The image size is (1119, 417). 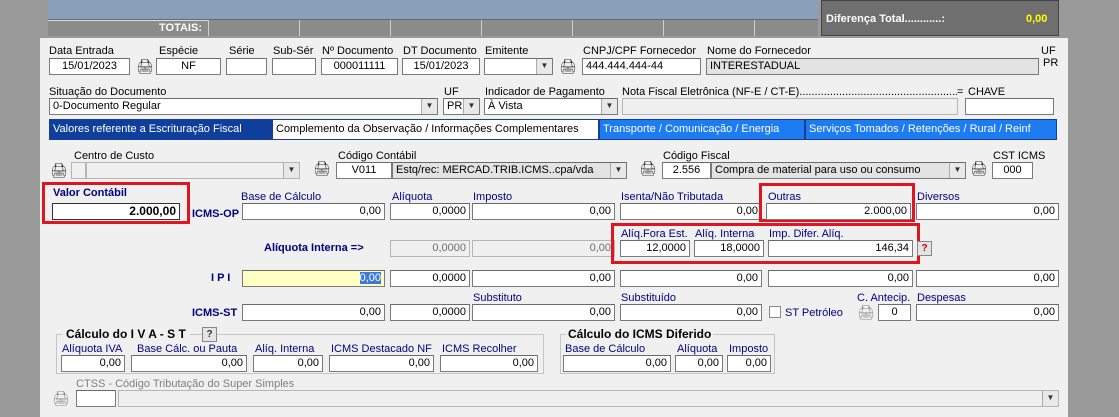 I want to click on imposto-field: 0,00, so click(x=543, y=211).